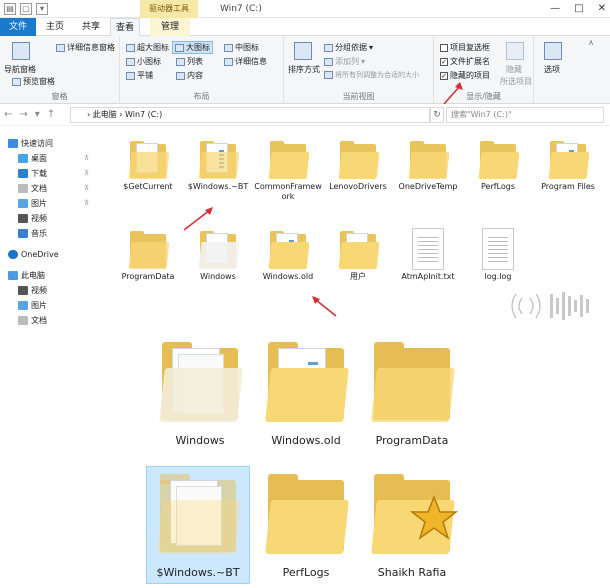 The image size is (610, 588). Describe the element at coordinates (241, 9) in the screenshot. I see `window-title: Win7 (C:)` at that location.